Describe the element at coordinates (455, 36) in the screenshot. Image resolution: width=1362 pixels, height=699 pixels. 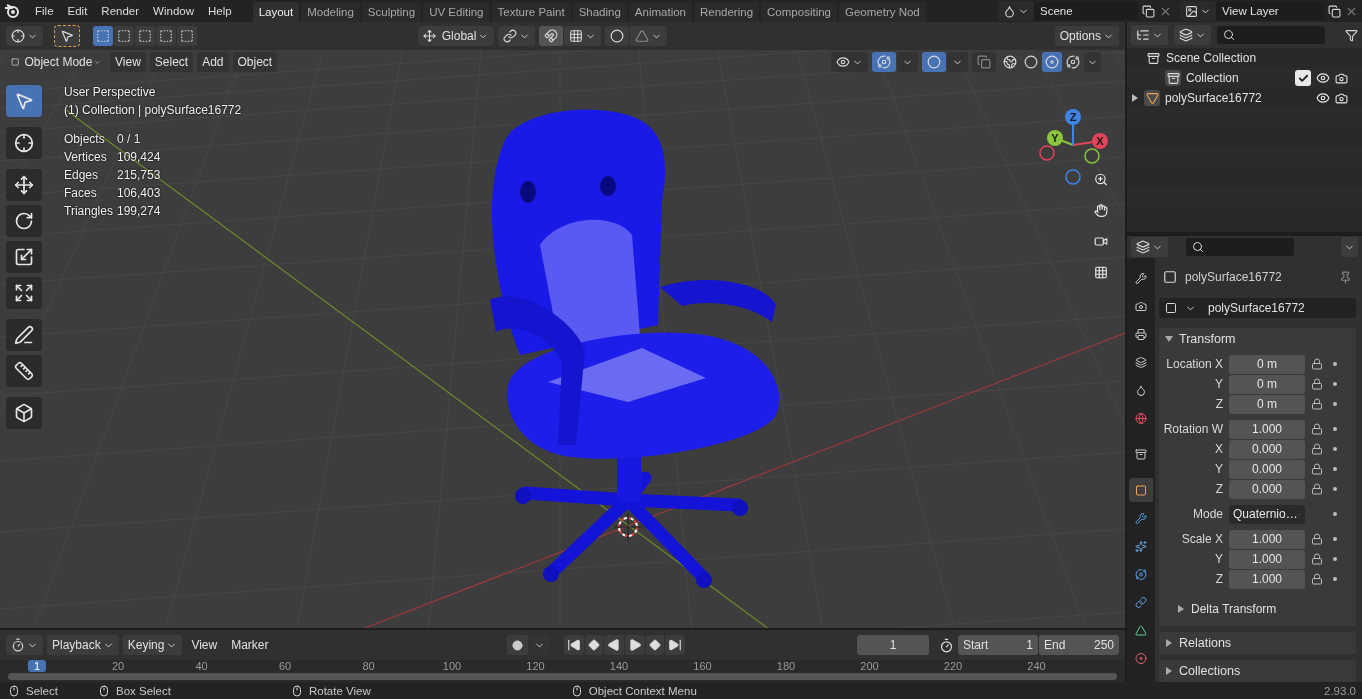
I see `orientation-dropdown: Global` at that location.